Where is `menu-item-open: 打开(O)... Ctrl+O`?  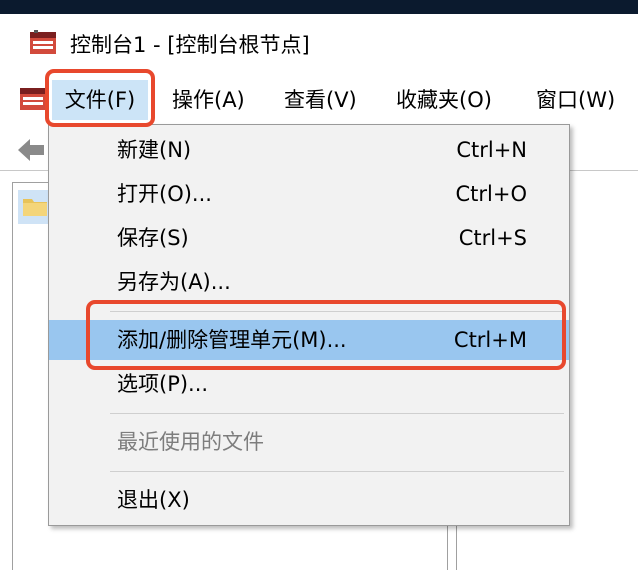 menu-item-open: 打开(O)... Ctrl+O is located at coordinates (309, 194).